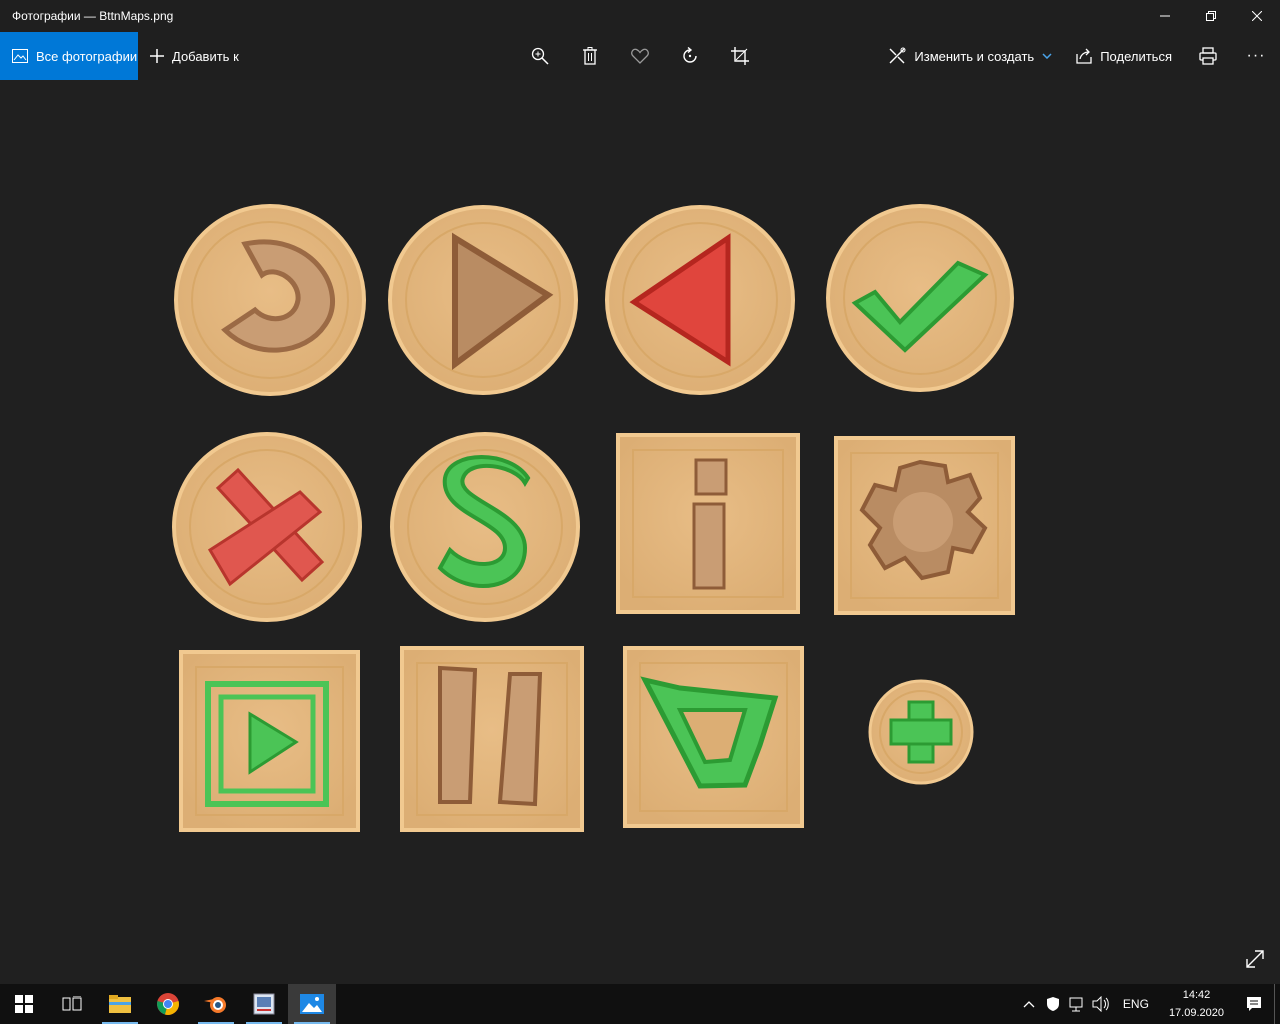 This screenshot has width=1280, height=1024. I want to click on back-button-tile, so click(700, 300).